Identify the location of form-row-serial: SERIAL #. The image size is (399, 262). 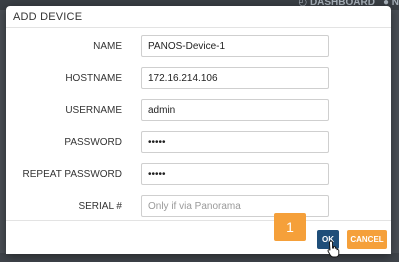
(198, 206).